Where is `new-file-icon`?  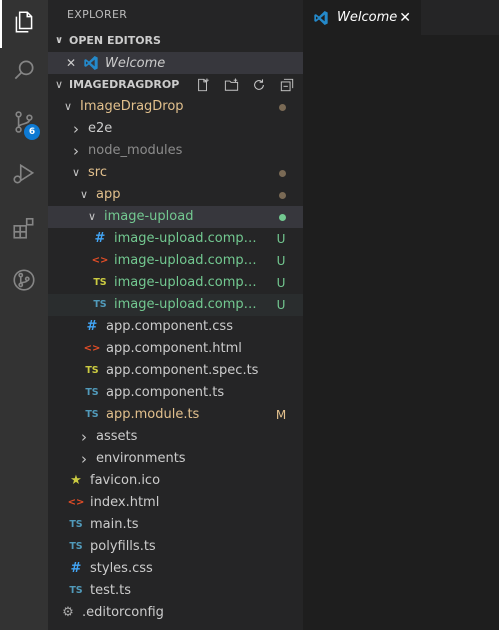 new-file-icon is located at coordinates (203, 85).